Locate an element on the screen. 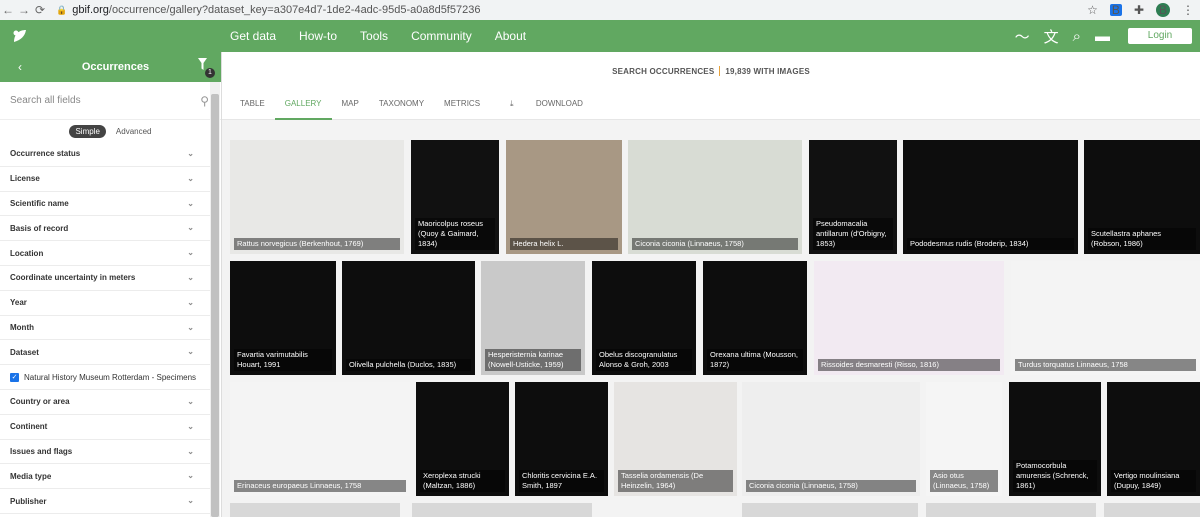  avatar: B is located at coordinates (1163, 10).